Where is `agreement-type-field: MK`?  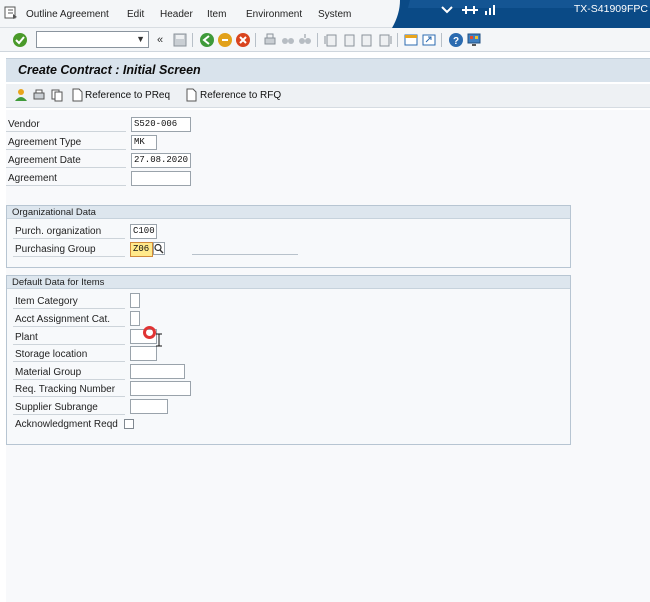
agreement-type-field: MK is located at coordinates (144, 142).